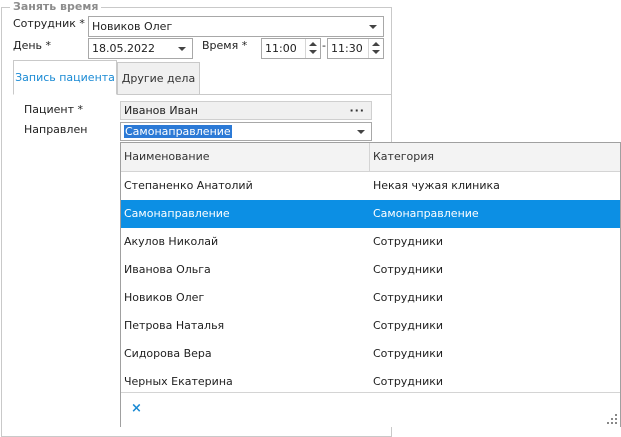  What do you see at coordinates (56, 6) in the screenshot?
I see `group-title: Занять время` at bounding box center [56, 6].